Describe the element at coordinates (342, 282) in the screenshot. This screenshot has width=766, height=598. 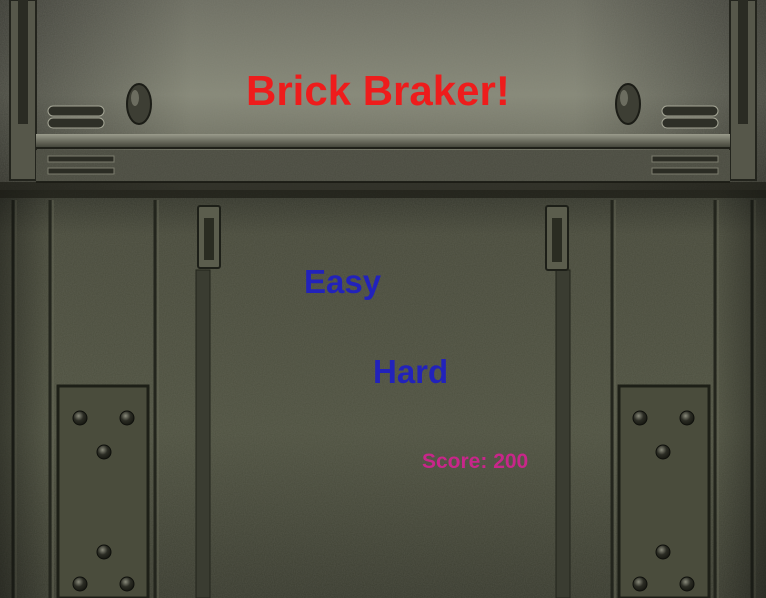
I see `easy-difficulty-button: Easy` at that location.